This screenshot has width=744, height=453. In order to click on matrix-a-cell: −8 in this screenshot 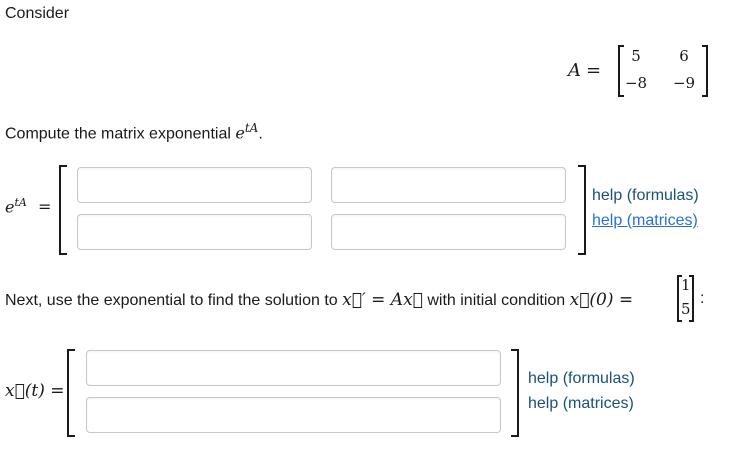, I will do `click(636, 83)`.